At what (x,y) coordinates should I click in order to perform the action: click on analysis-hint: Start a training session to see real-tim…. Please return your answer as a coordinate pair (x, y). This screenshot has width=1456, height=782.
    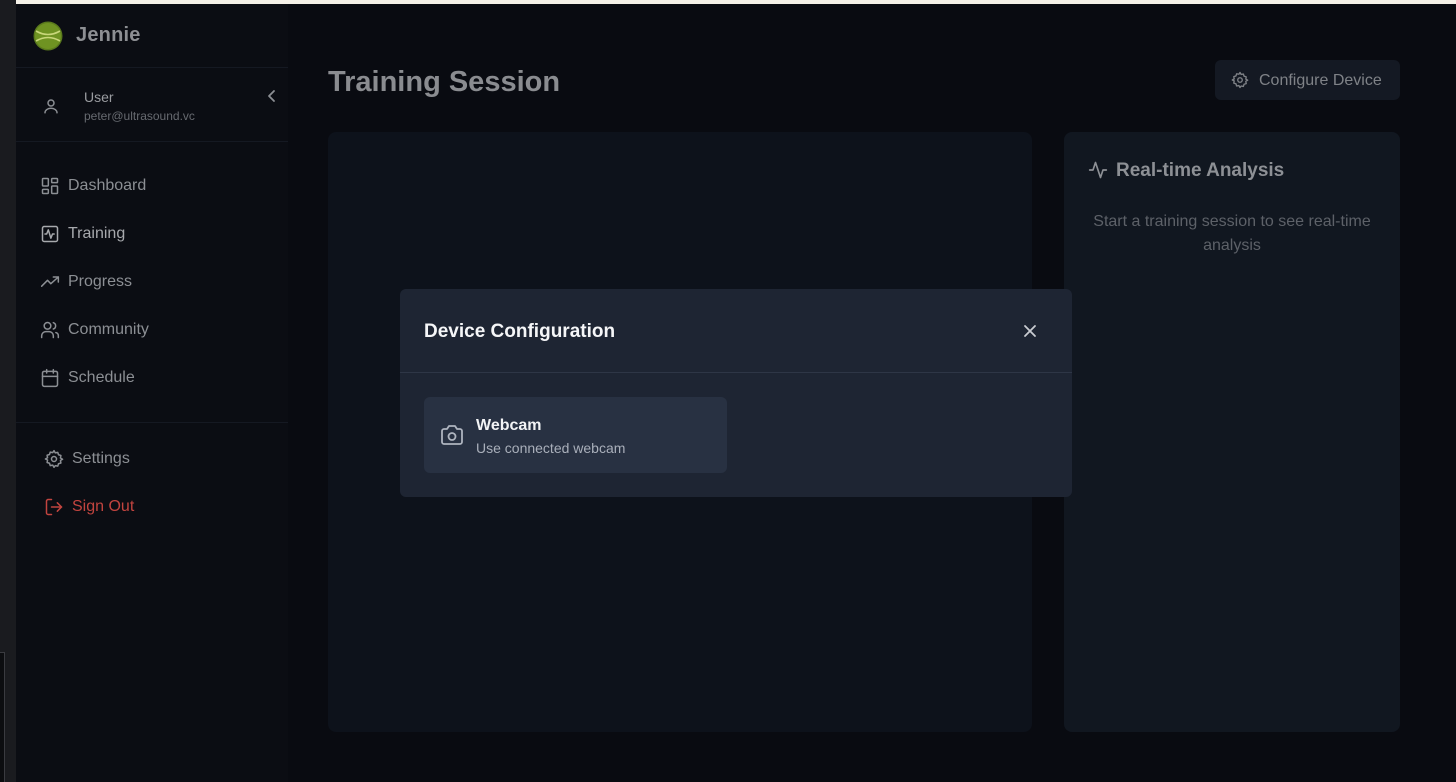
    Looking at the image, I should click on (1232, 233).